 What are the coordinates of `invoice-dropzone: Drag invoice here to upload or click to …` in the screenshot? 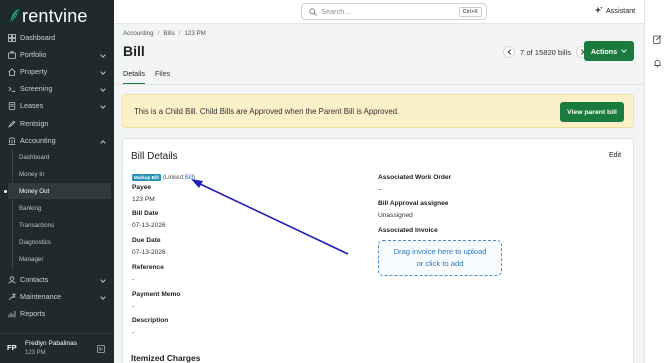 It's located at (440, 258).